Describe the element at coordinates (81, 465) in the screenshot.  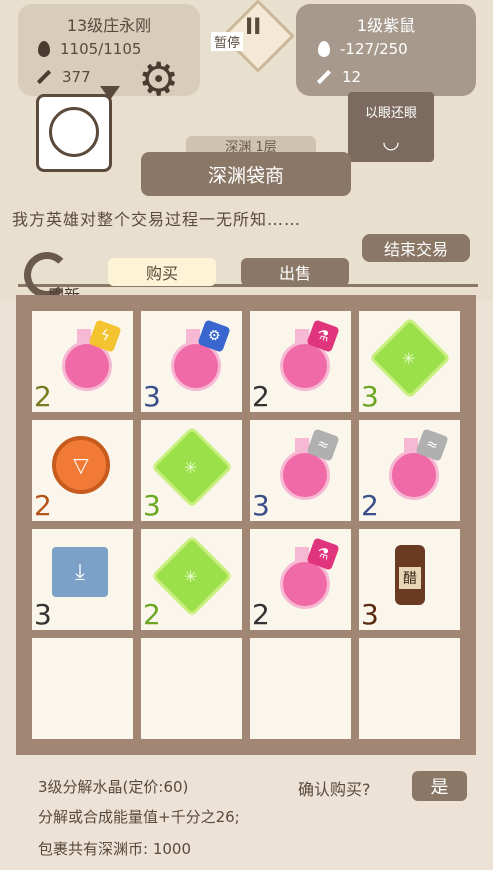
I see `orange-coin-icon: ▽` at that location.